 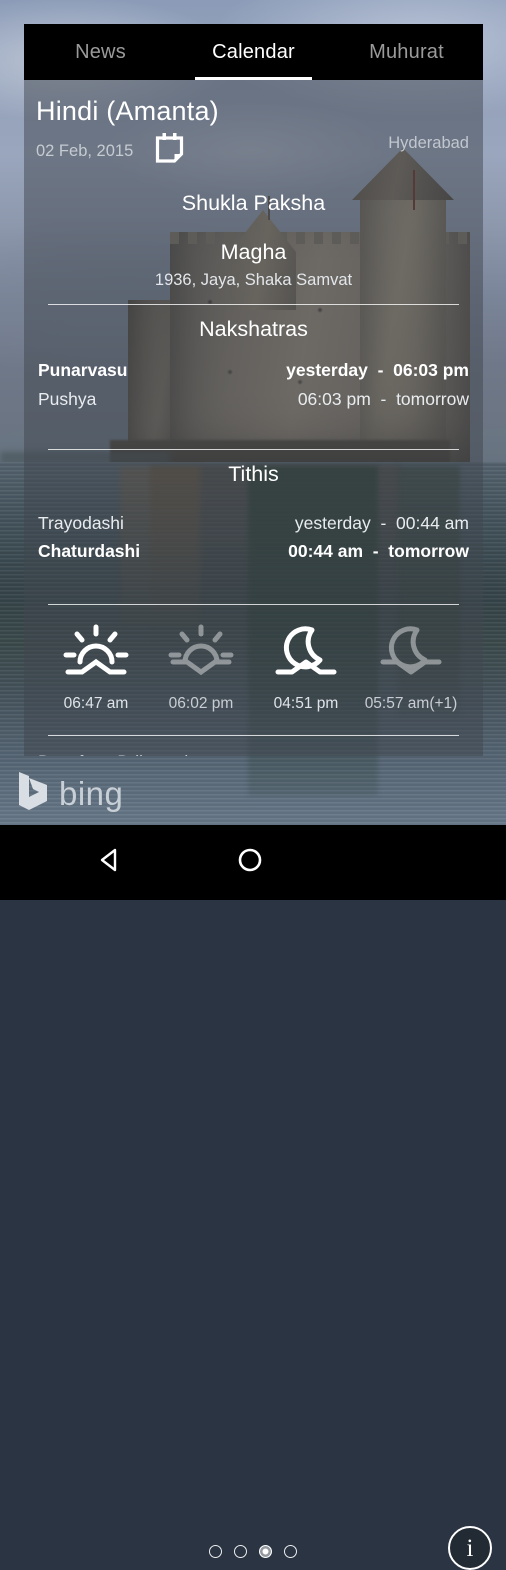 What do you see at coordinates (201, 651) in the screenshot?
I see `sunset-icon` at bounding box center [201, 651].